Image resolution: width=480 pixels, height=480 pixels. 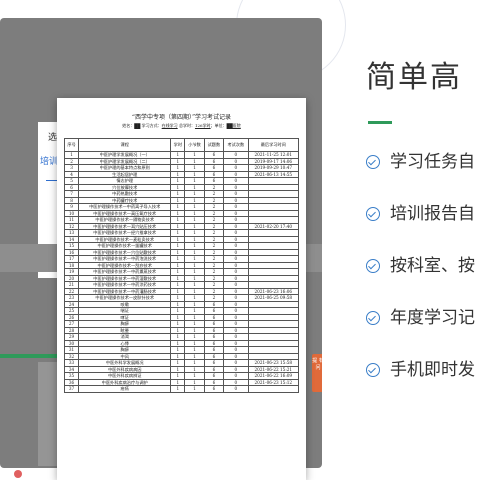 I want to click on app-panel-link: 培训, so click(x=49, y=160).